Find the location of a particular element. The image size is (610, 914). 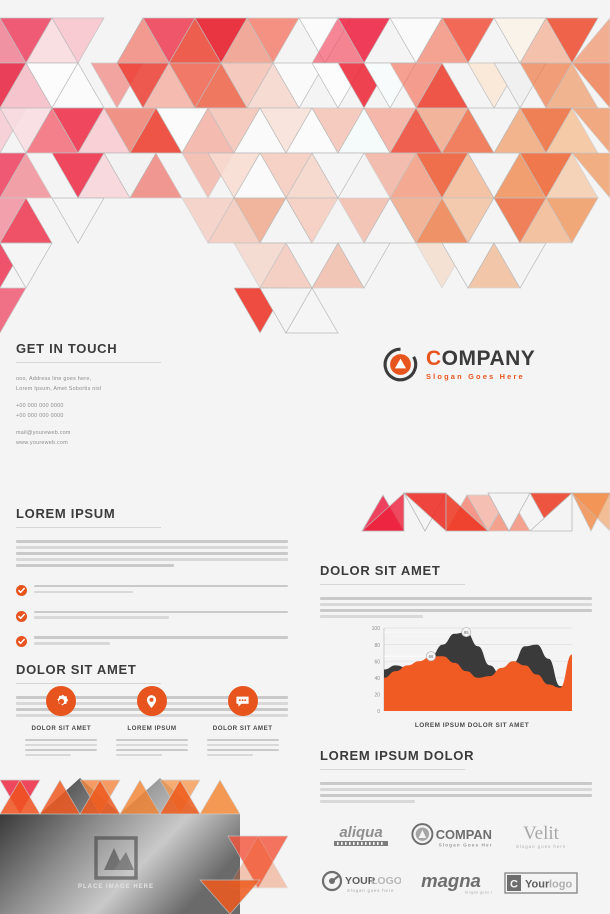

client-logo-velit: Velit Slogan goes here is located at coordinates (541, 837).